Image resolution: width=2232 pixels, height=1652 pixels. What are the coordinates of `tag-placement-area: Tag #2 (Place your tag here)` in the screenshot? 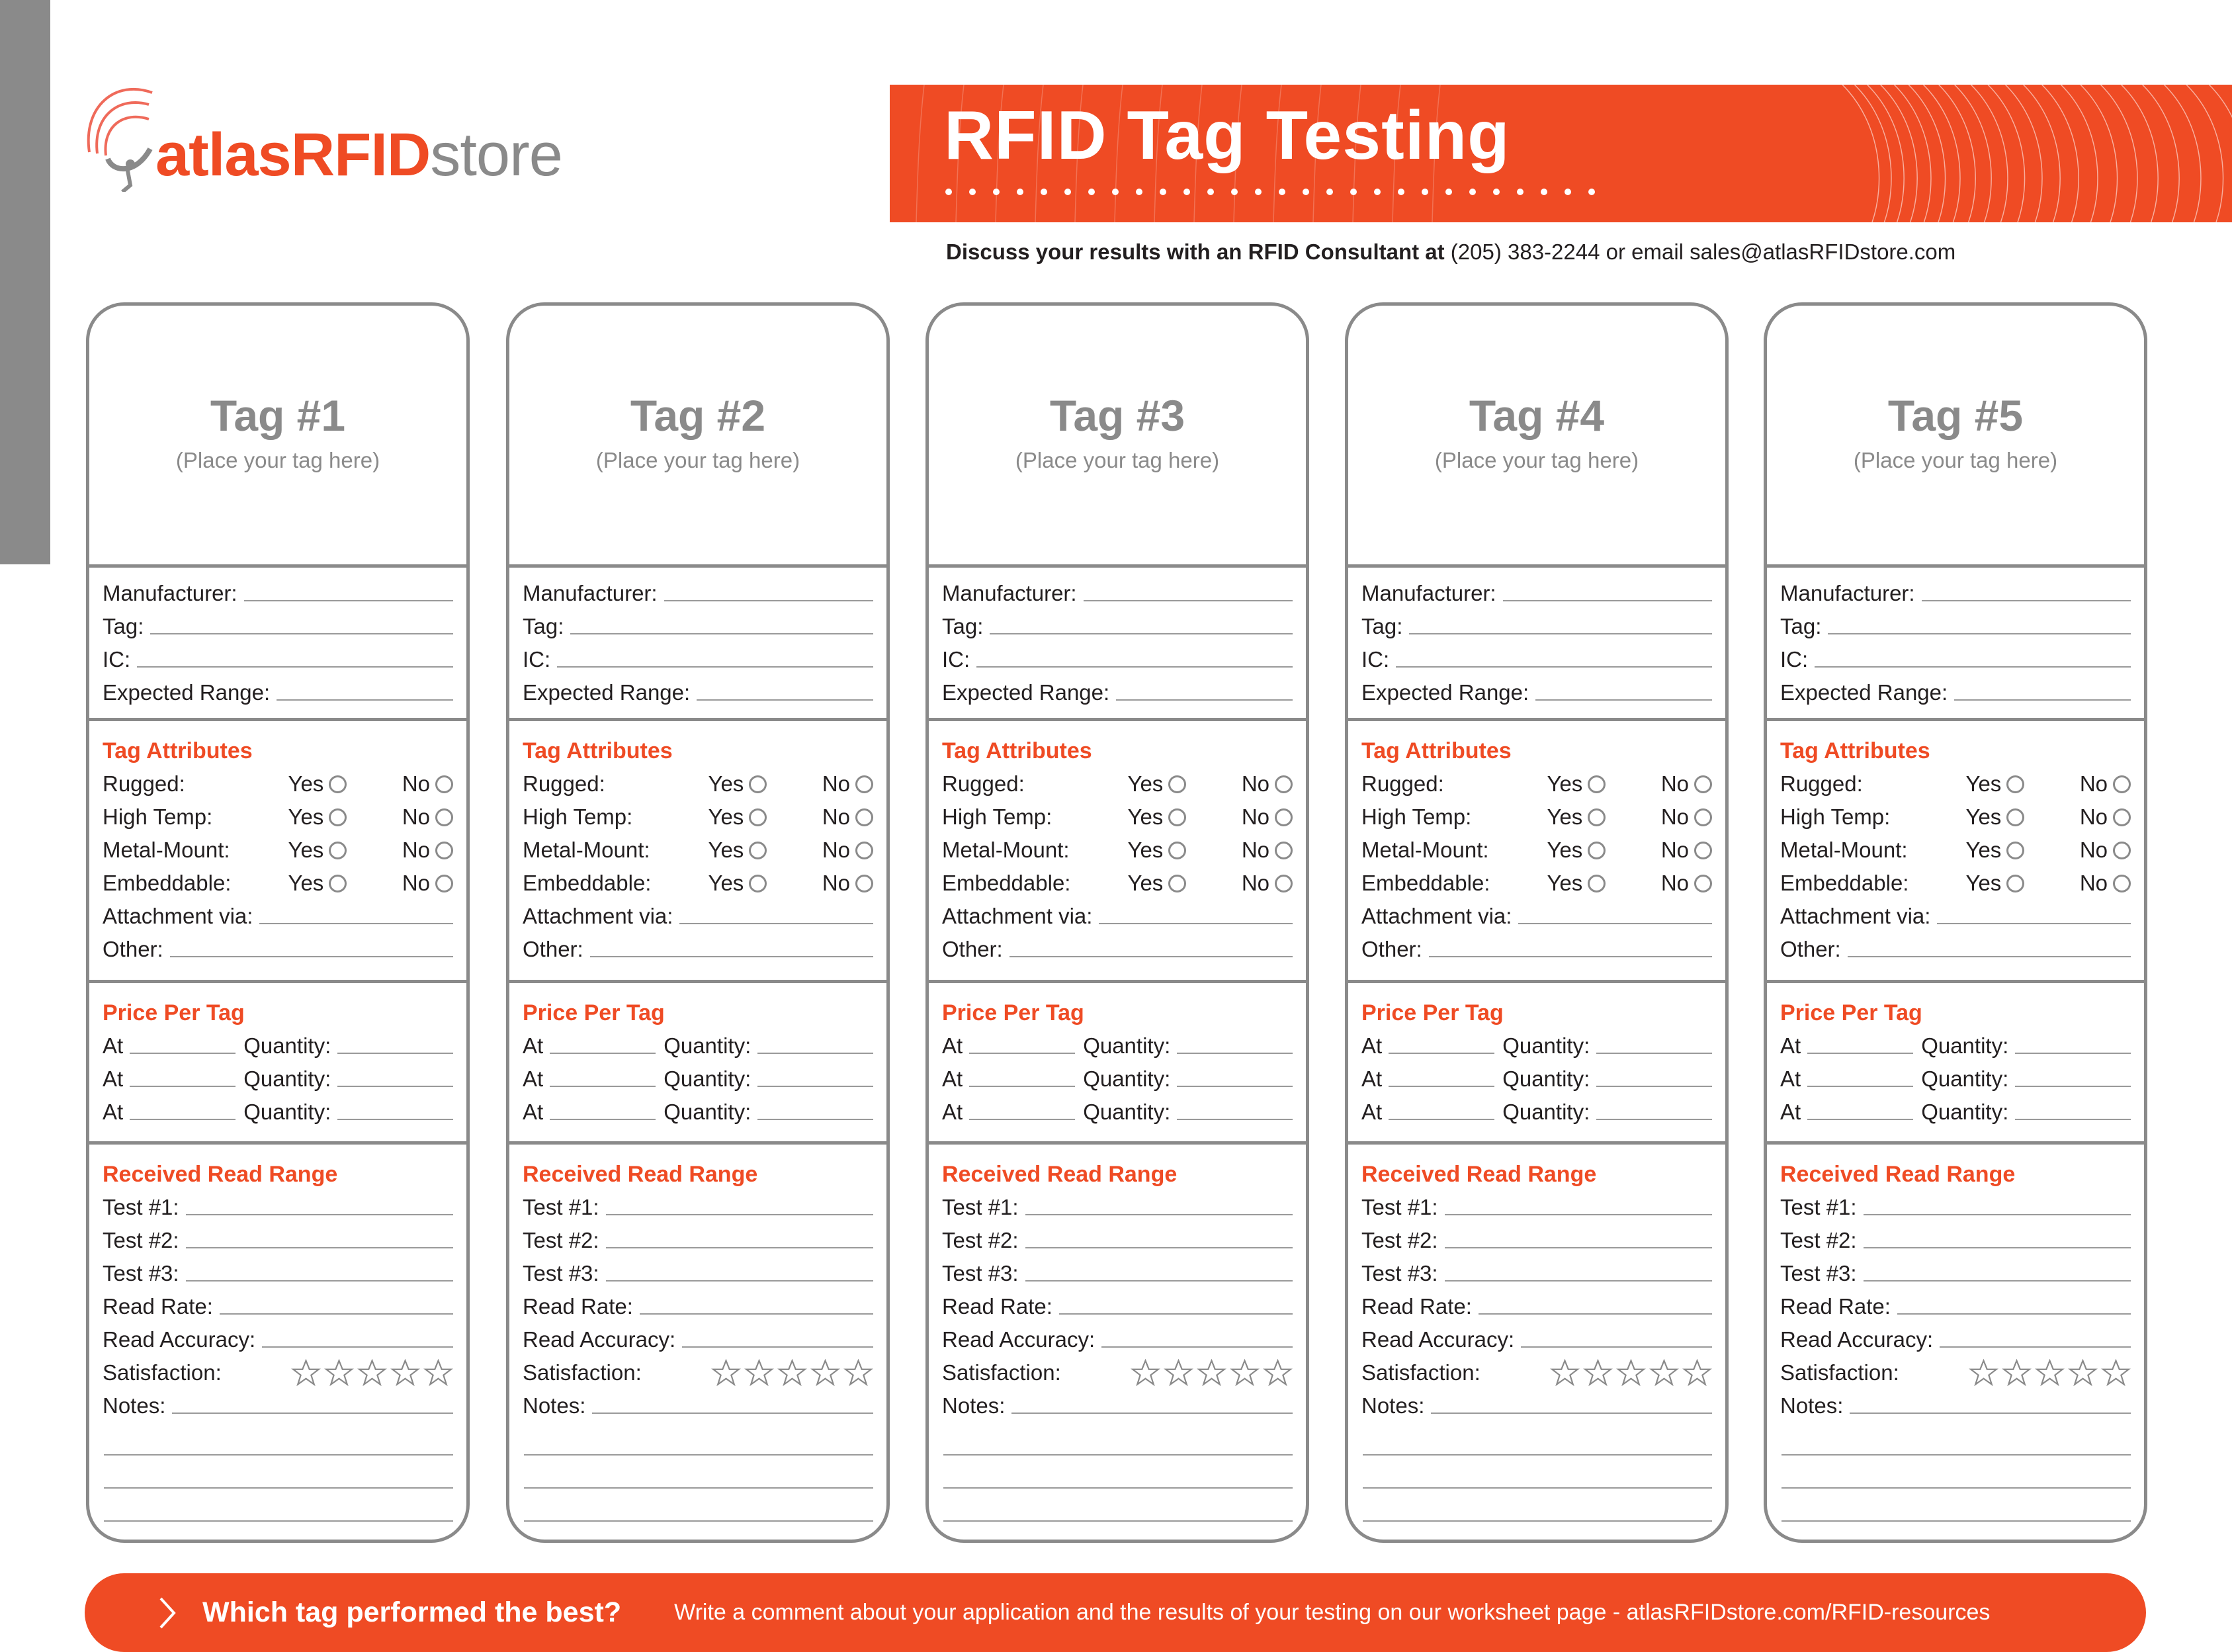 It's located at (697, 437).